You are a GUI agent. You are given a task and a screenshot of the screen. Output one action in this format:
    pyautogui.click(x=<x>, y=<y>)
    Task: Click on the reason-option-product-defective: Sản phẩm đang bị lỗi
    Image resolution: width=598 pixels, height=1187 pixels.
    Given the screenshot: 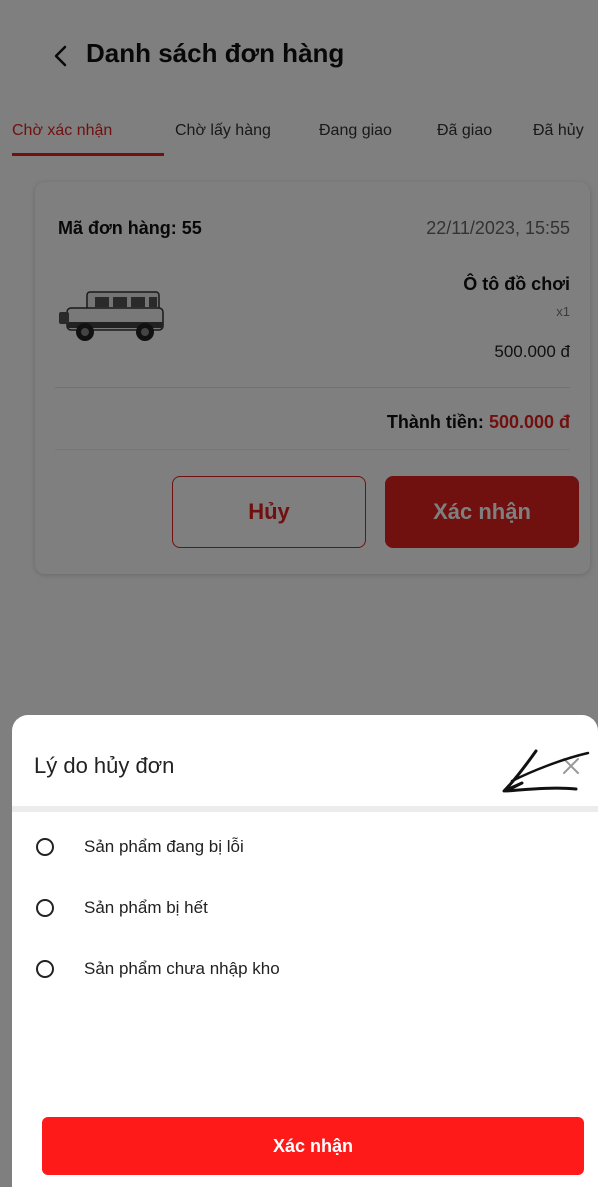 What is the action you would take?
    pyautogui.click(x=140, y=847)
    